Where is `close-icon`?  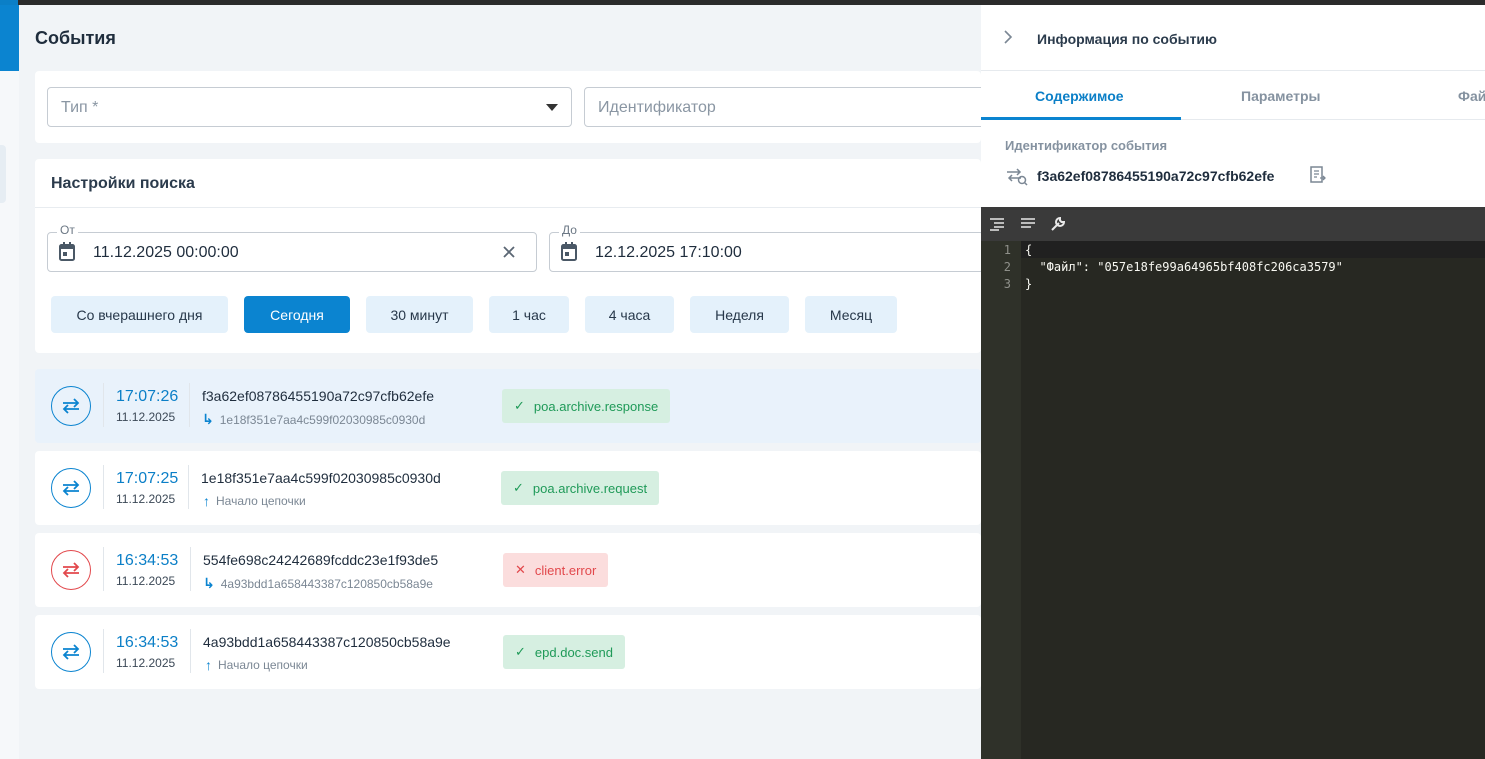
close-icon is located at coordinates (509, 252).